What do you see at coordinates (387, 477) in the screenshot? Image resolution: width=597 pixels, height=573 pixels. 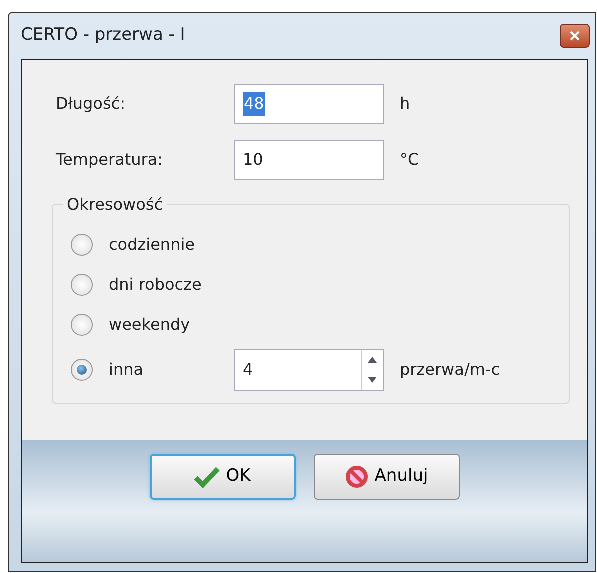 I see `cancel-button: Anuluj` at bounding box center [387, 477].